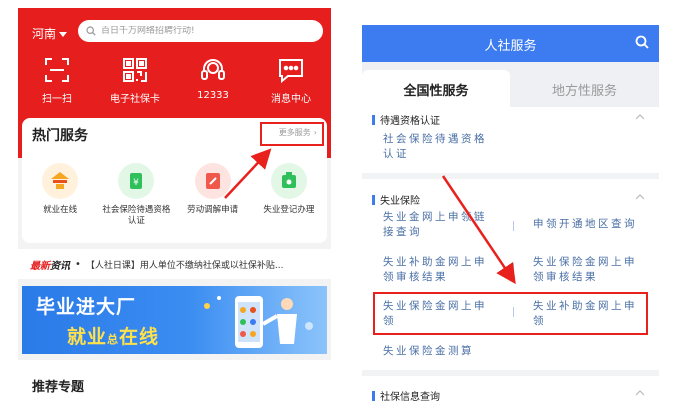 Image resolution: width=690 pixels, height=415 pixels. I want to click on headset-icon, so click(213, 70).